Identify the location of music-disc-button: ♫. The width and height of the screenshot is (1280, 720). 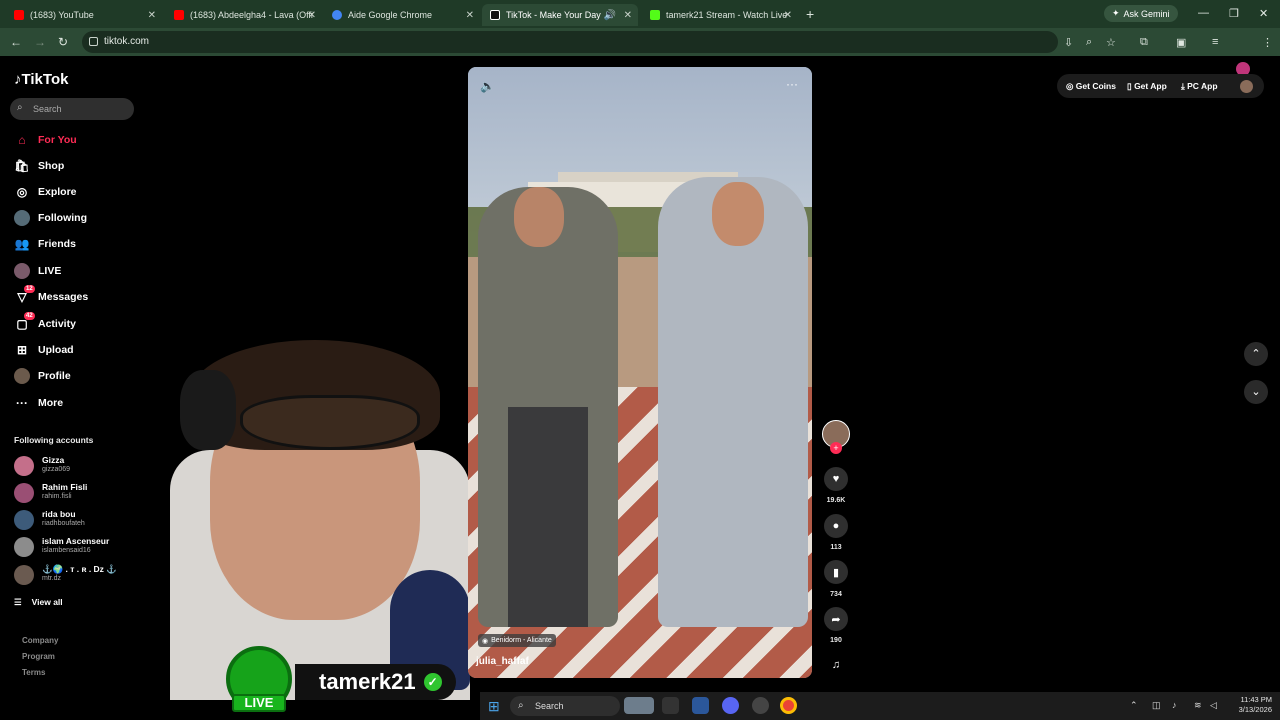
(836, 665).